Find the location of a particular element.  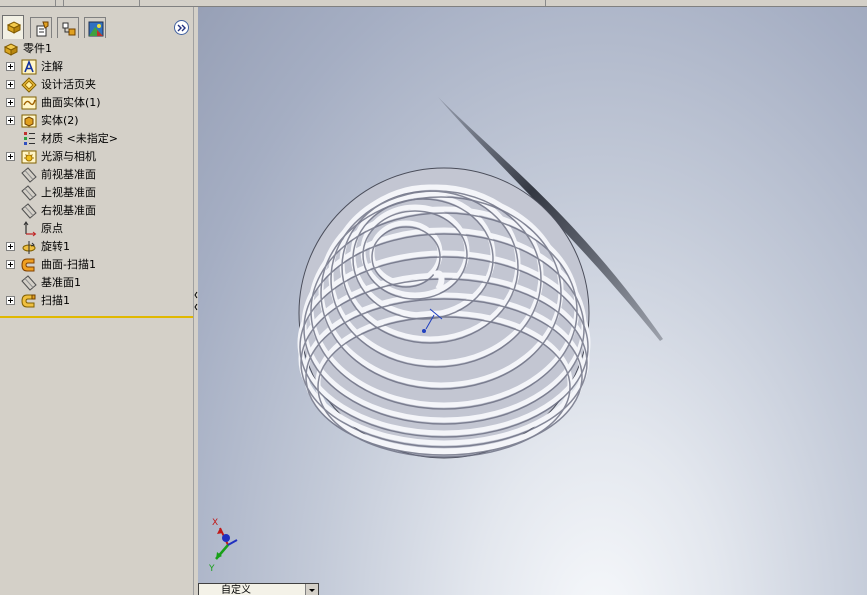

tree-item-top-plane: 上视基准面 is located at coordinates (96, 193).